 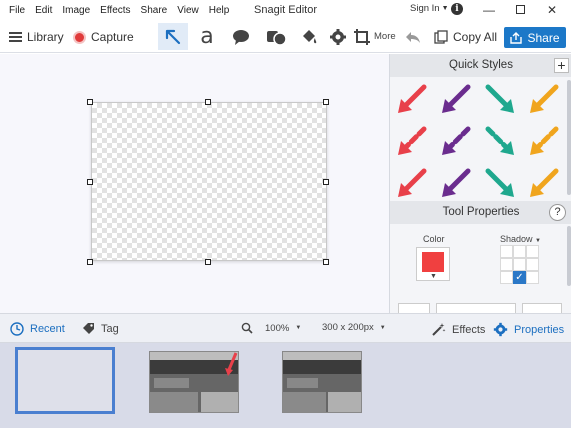 I want to click on sign-in-button: Sign In ▼, so click(x=429, y=8).